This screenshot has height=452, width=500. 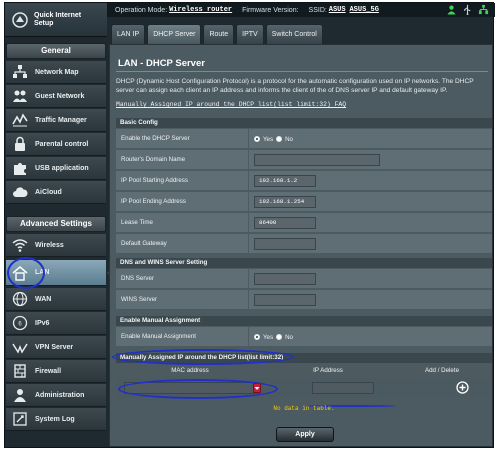 What do you see at coordinates (56, 347) in the screenshot?
I see `sidebar-item-vpn-server: VPN Server` at bounding box center [56, 347].